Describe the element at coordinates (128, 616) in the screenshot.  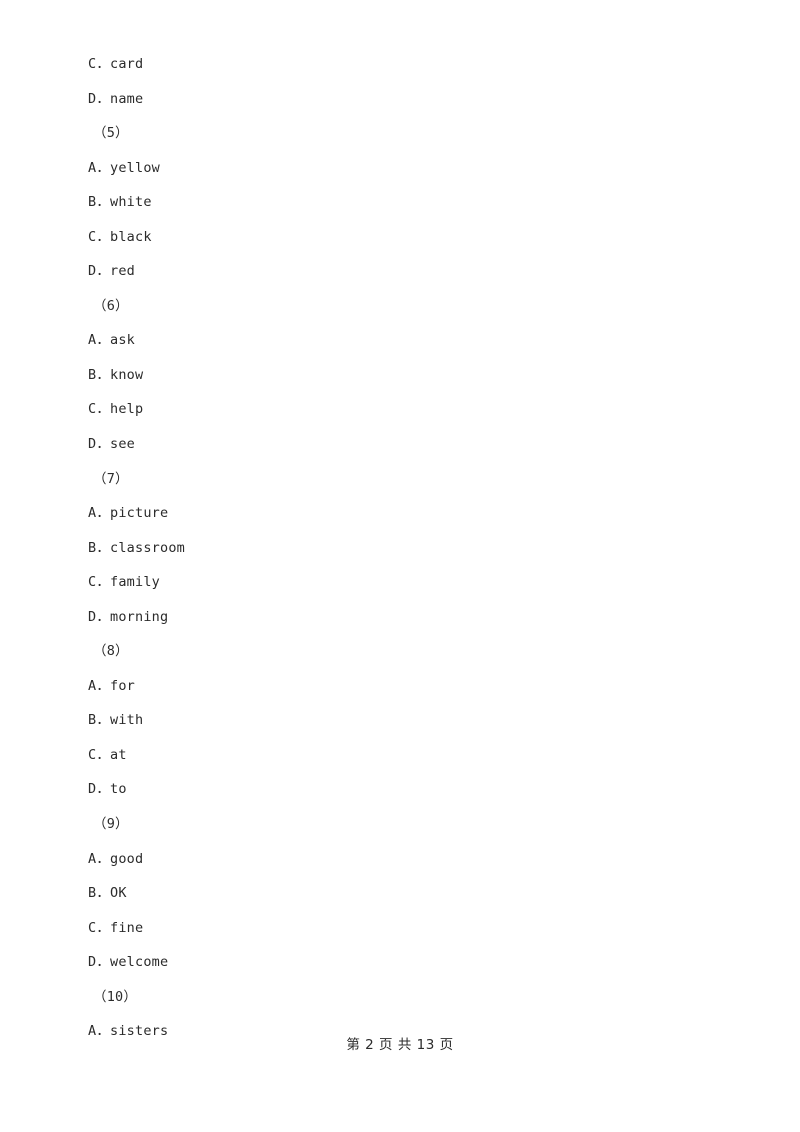
I see `option-line: D．morning` at that location.